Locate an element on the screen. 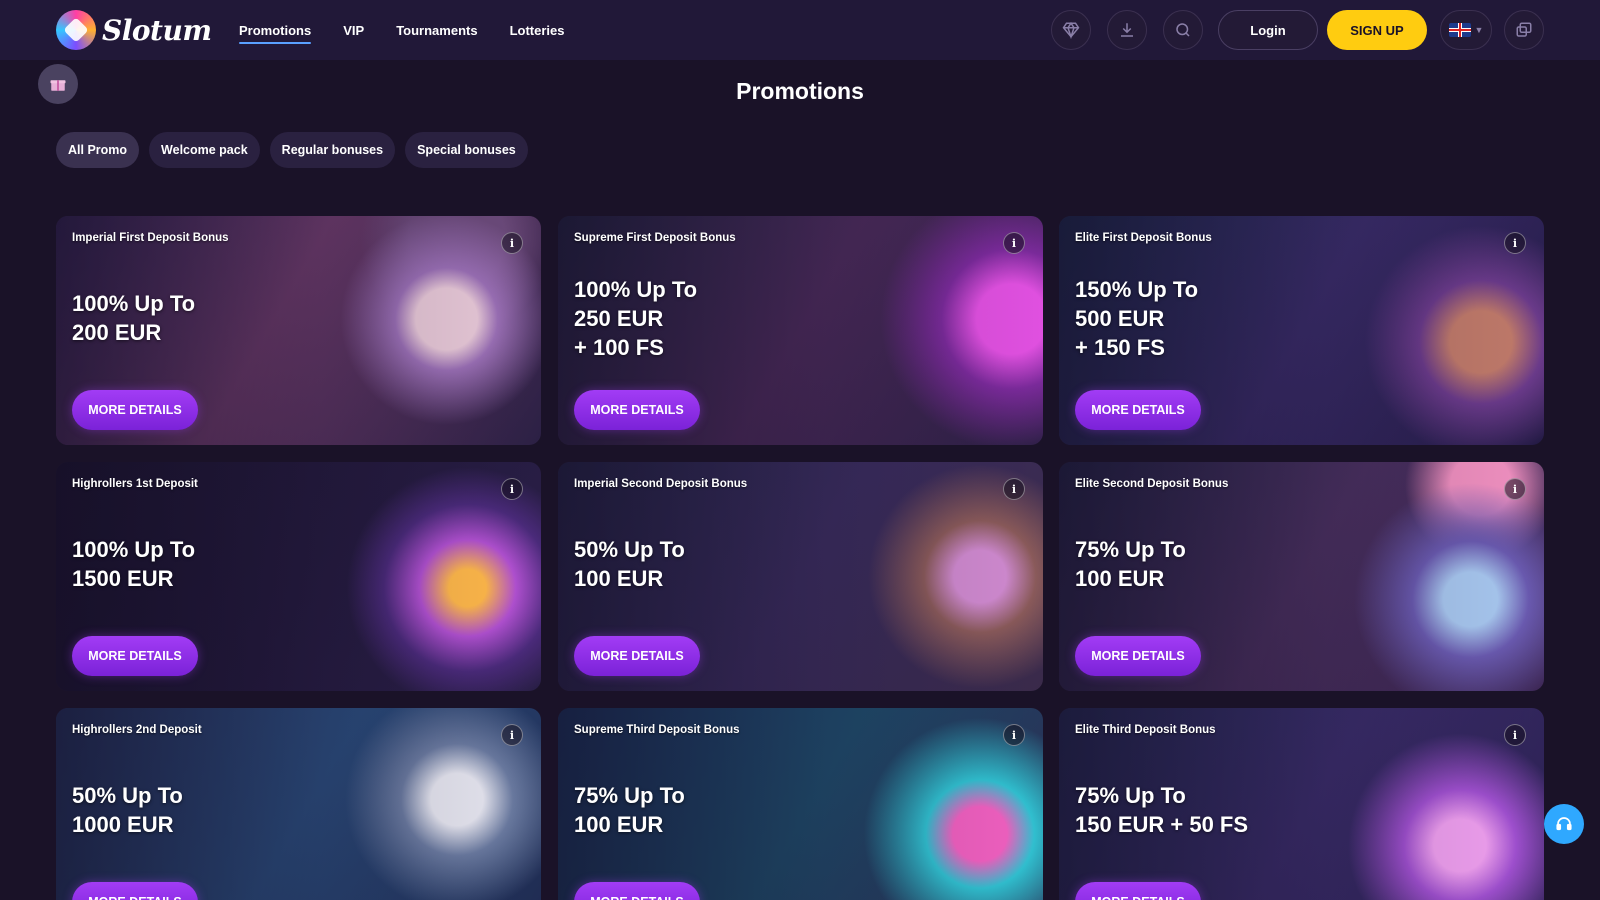 The width and height of the screenshot is (1600, 900). vip-diamond-button is located at coordinates (1071, 30).